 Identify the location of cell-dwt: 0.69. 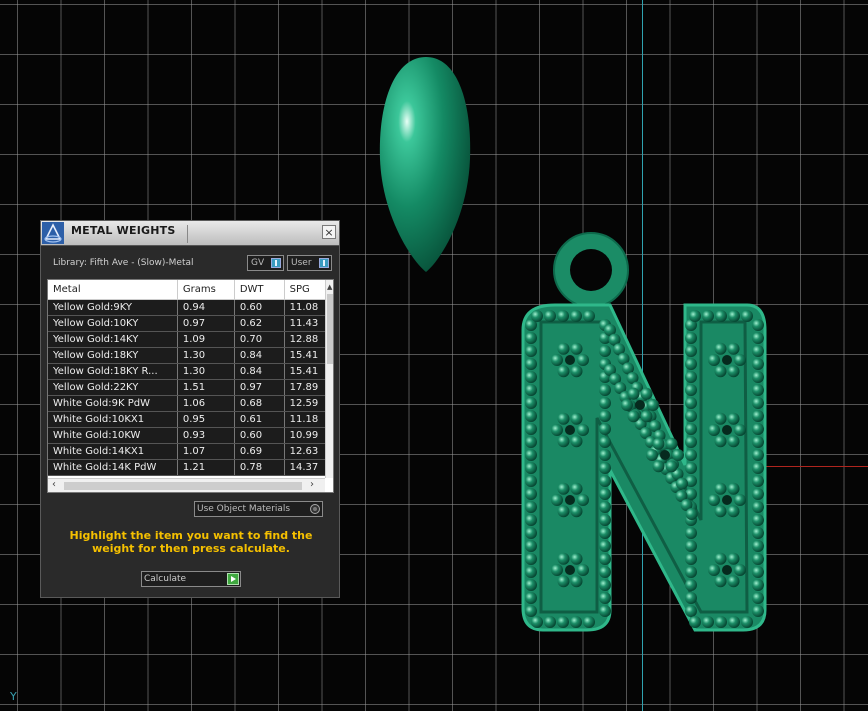
(259, 451).